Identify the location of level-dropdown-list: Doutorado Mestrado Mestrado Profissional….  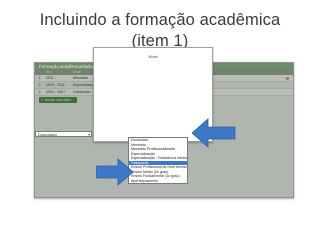
(158, 160).